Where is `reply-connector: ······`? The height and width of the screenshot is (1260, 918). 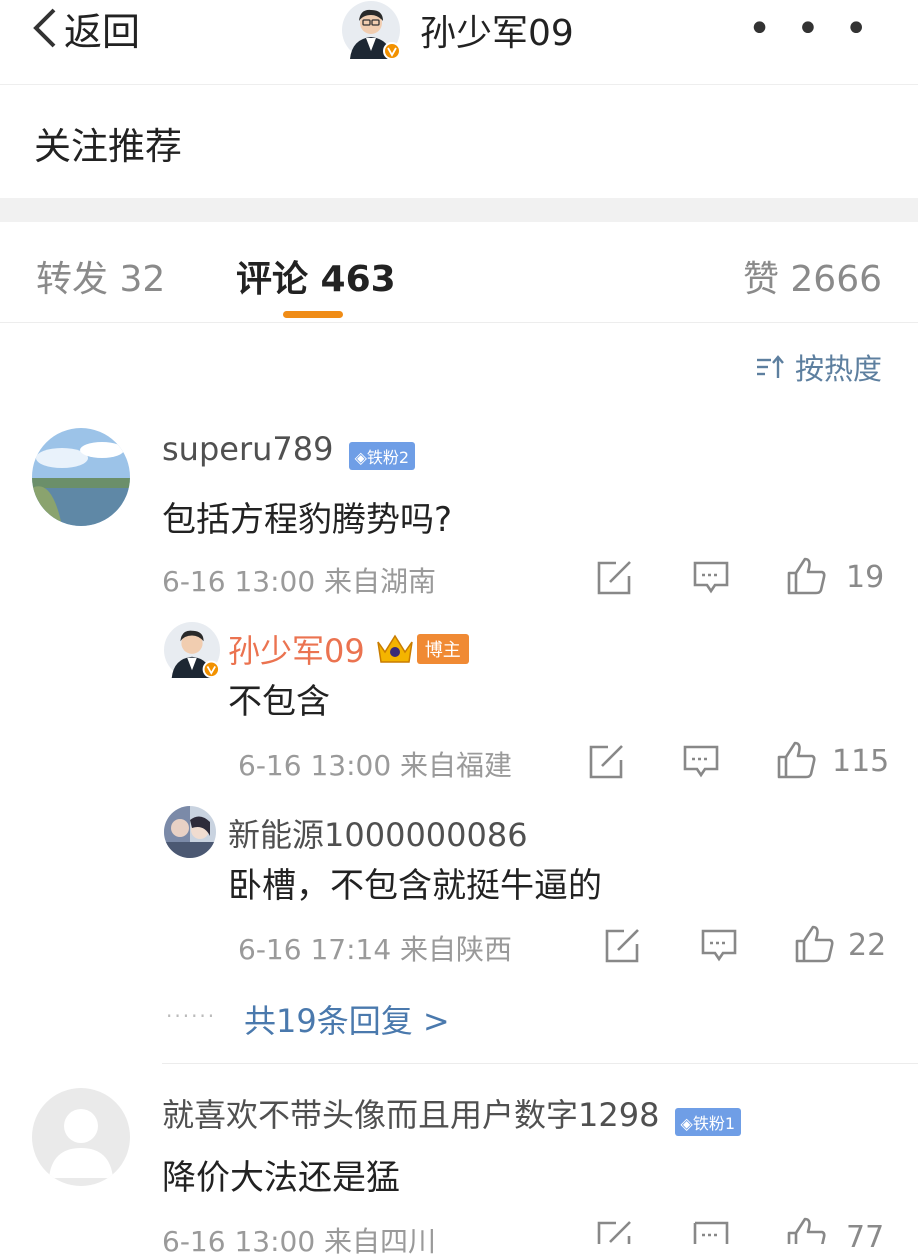
reply-connector: ······ is located at coordinates (191, 1016).